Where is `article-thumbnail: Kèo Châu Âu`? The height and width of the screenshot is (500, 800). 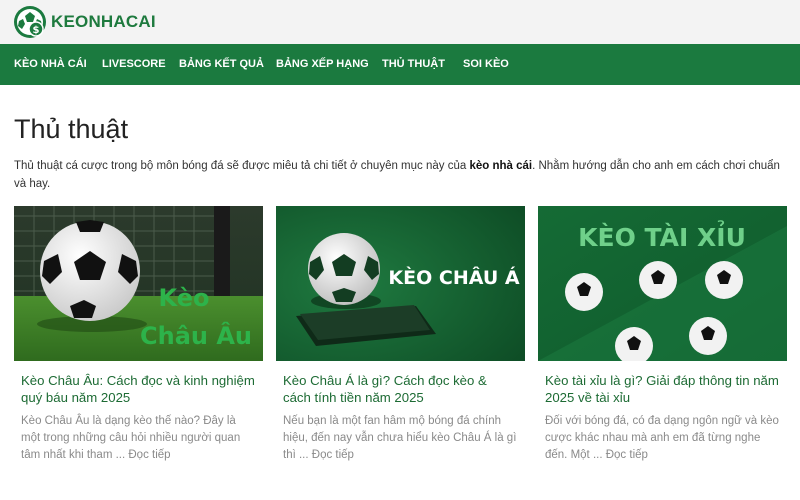
article-thumbnail: Kèo Châu Âu is located at coordinates (138, 283).